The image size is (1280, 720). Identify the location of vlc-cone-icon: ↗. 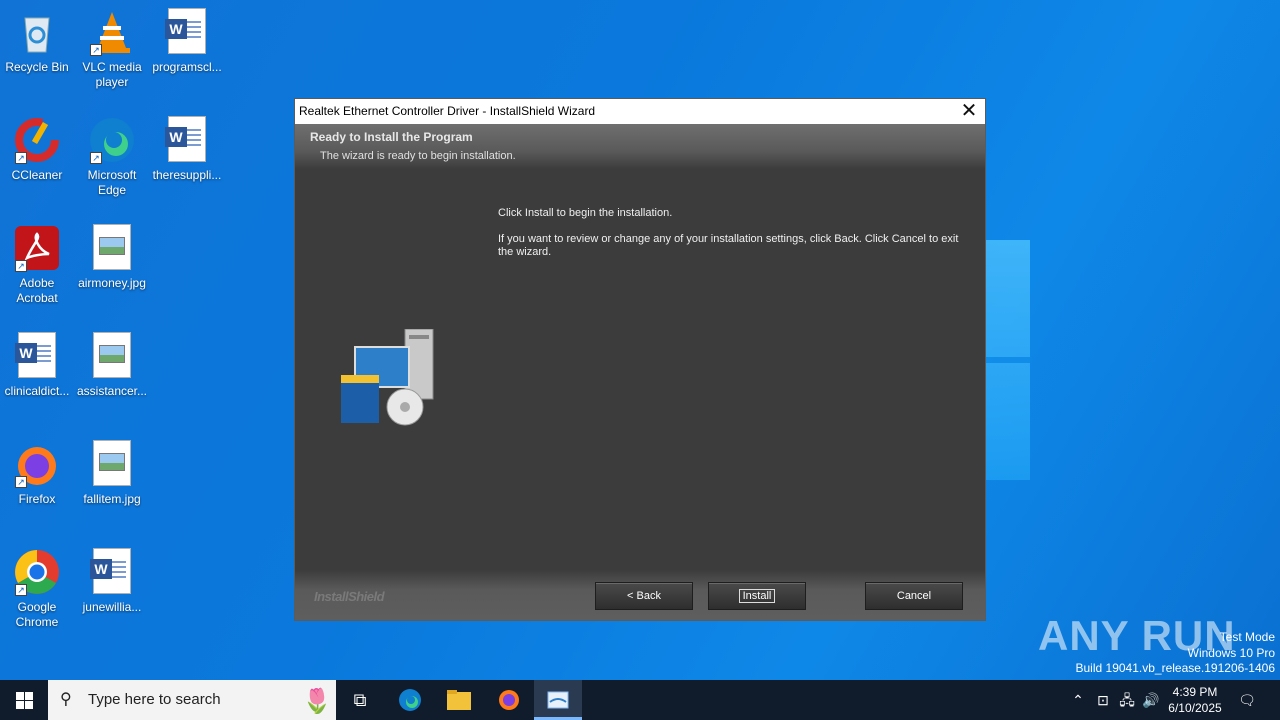
(112, 32).